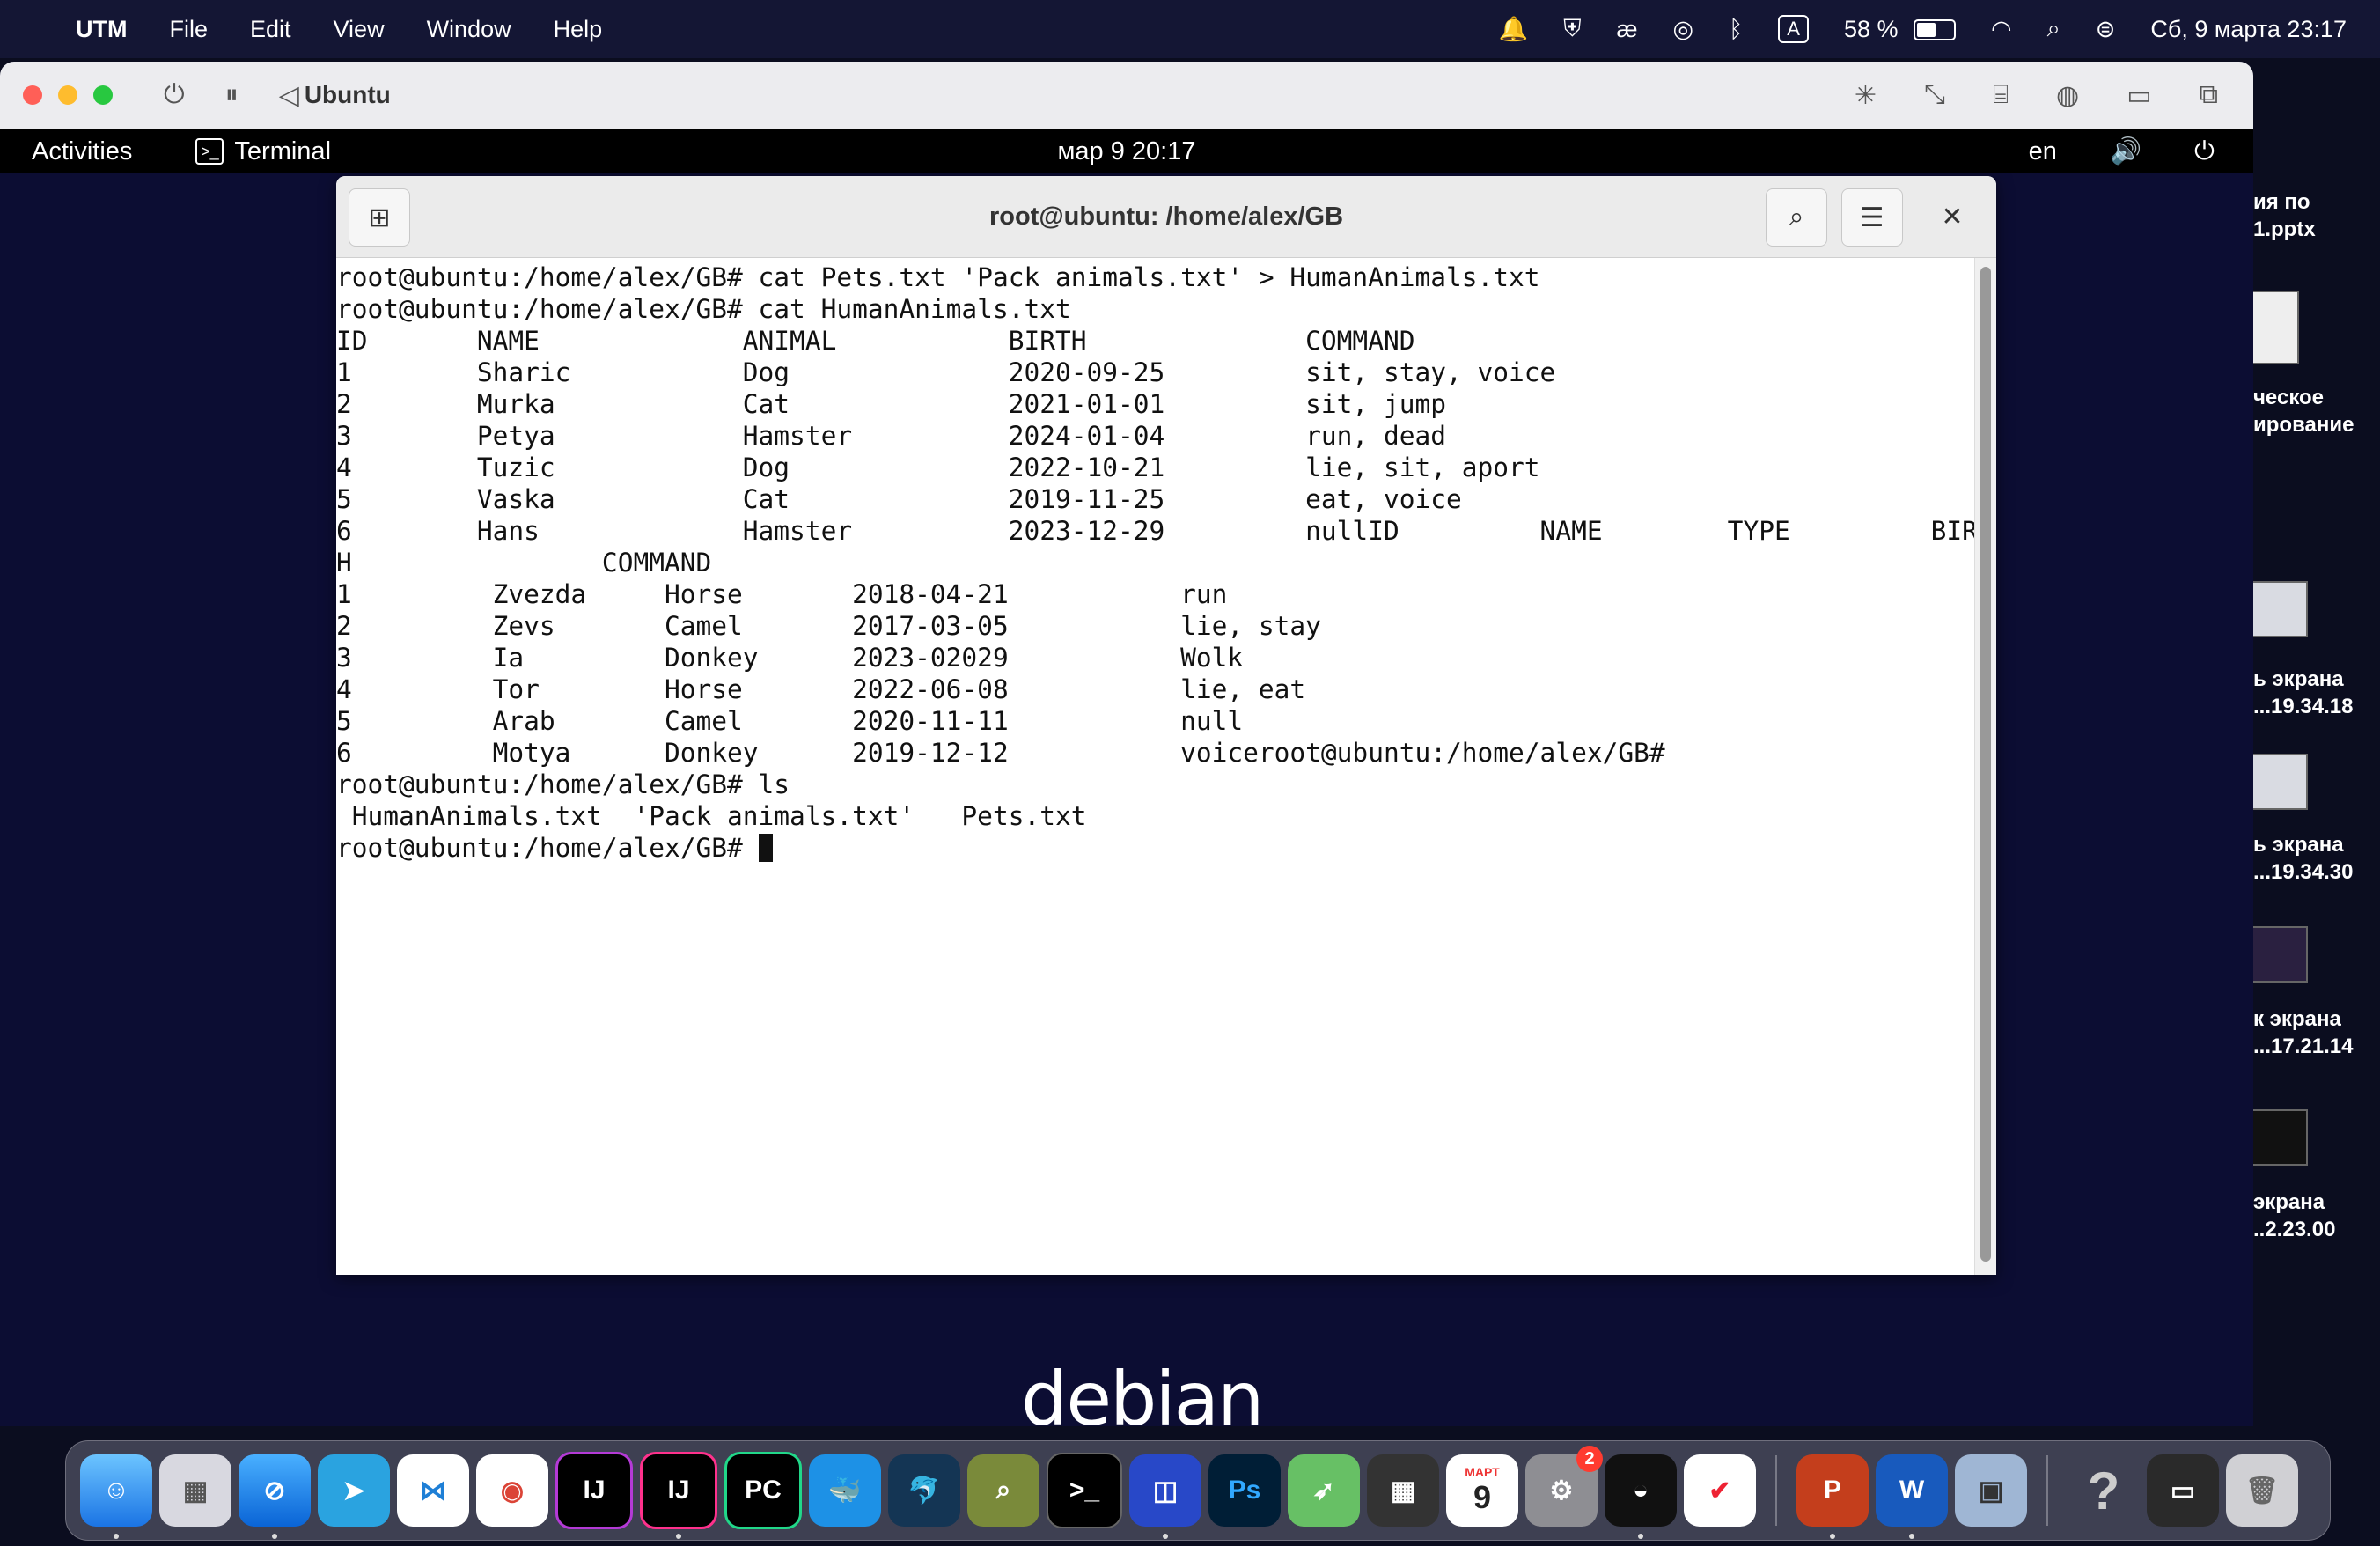 This screenshot has height=1546, width=2380. Describe the element at coordinates (1776, 1490) in the screenshot. I see `dock-separator` at that location.